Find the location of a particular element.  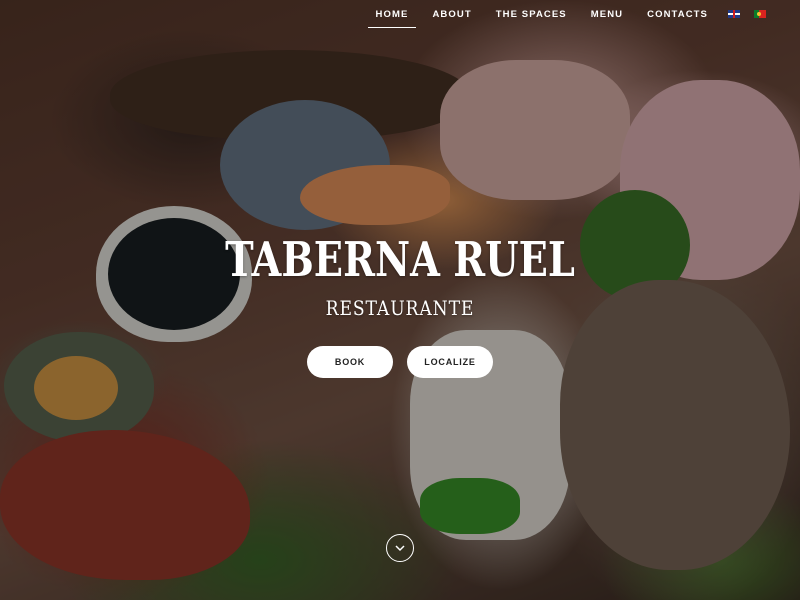

book-button: BOOK is located at coordinates (350, 362).